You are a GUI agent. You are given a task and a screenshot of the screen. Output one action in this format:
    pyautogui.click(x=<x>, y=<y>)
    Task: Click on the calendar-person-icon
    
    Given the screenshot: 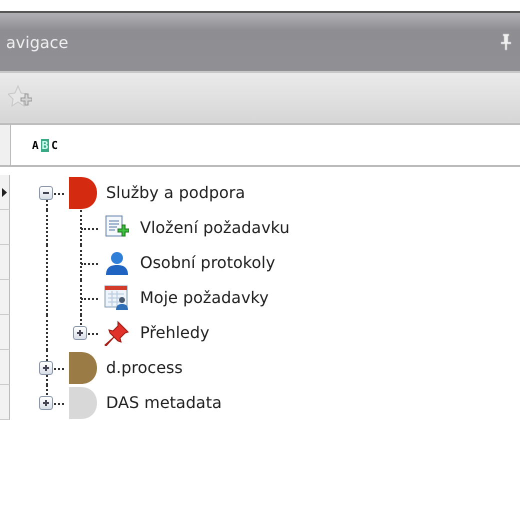 What is the action you would take?
    pyautogui.click(x=117, y=297)
    